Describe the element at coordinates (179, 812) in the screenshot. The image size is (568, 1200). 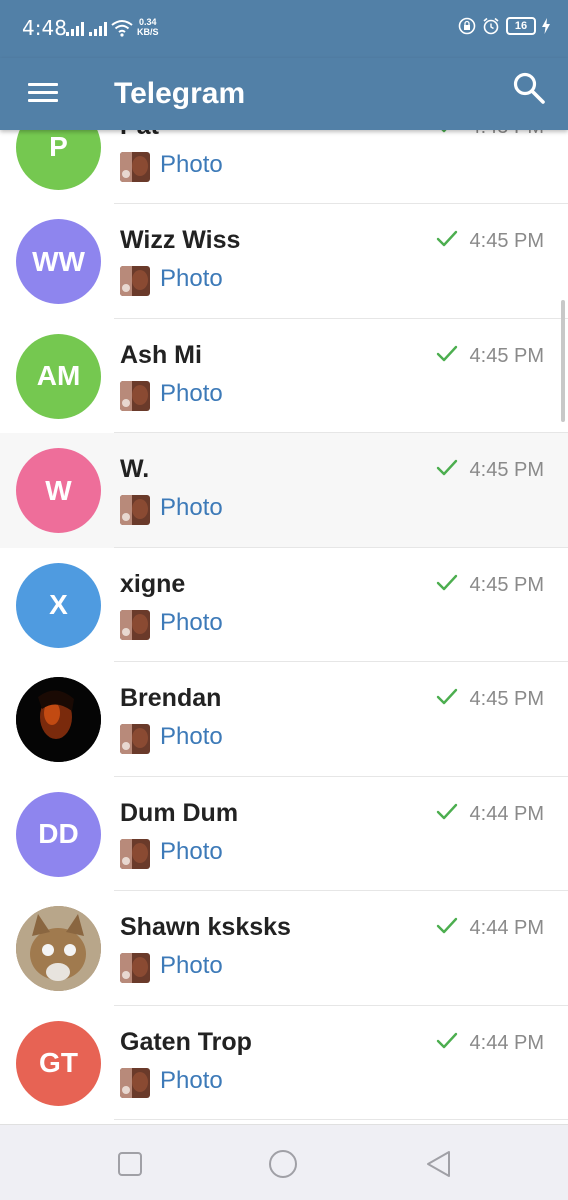
I see `chat-name: Dum Dum` at that location.